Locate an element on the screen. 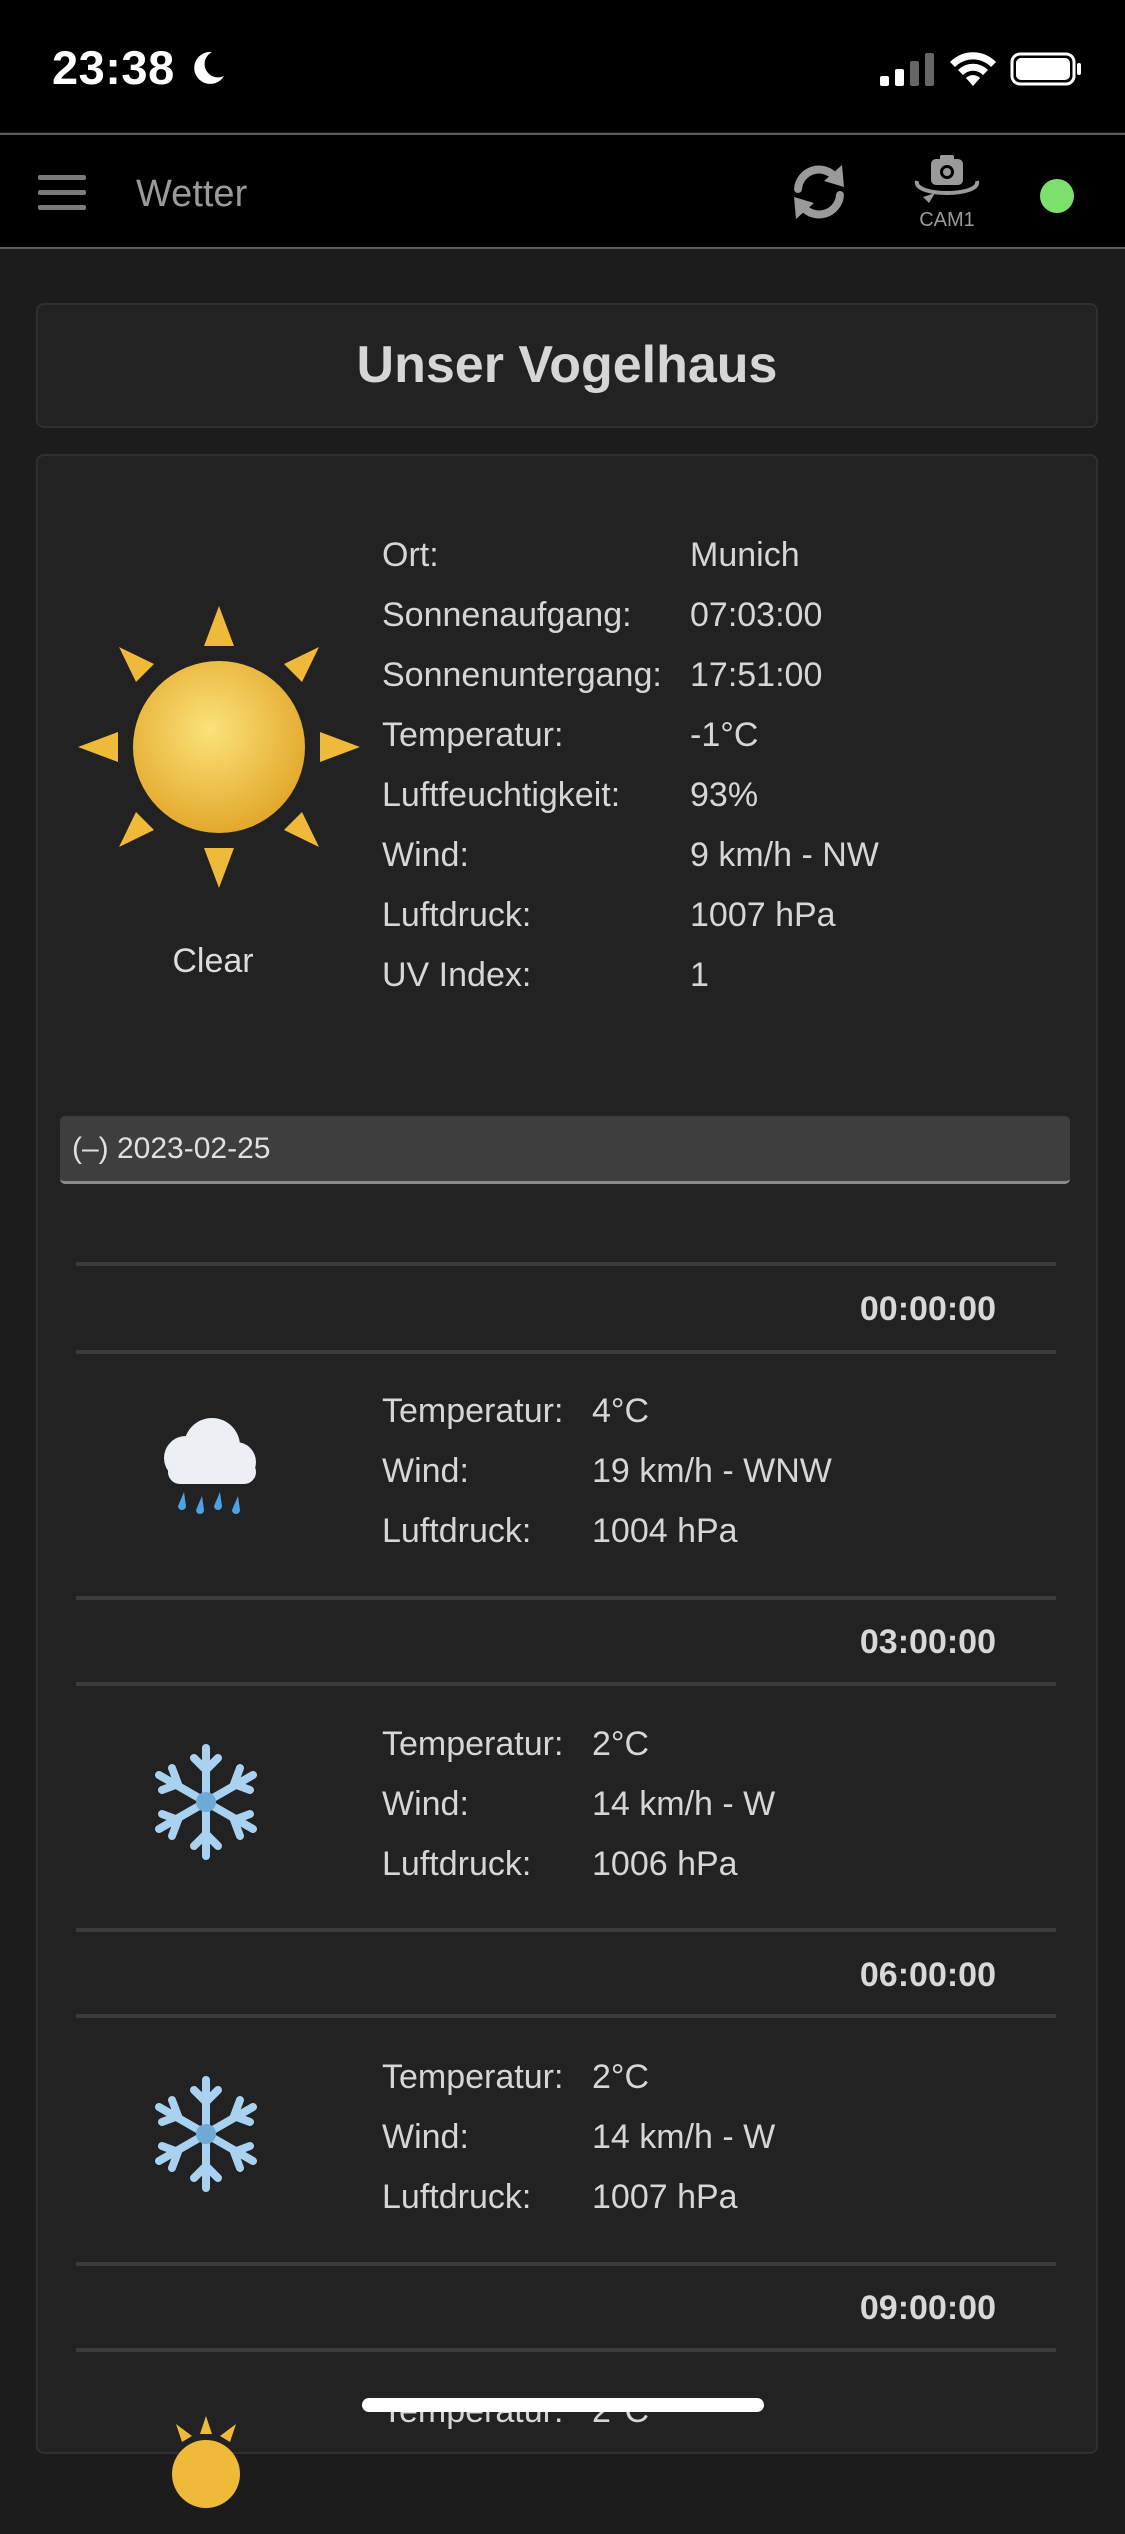 The width and height of the screenshot is (1125, 2534). forecast-time: 03:00:00 is located at coordinates (927, 1642).